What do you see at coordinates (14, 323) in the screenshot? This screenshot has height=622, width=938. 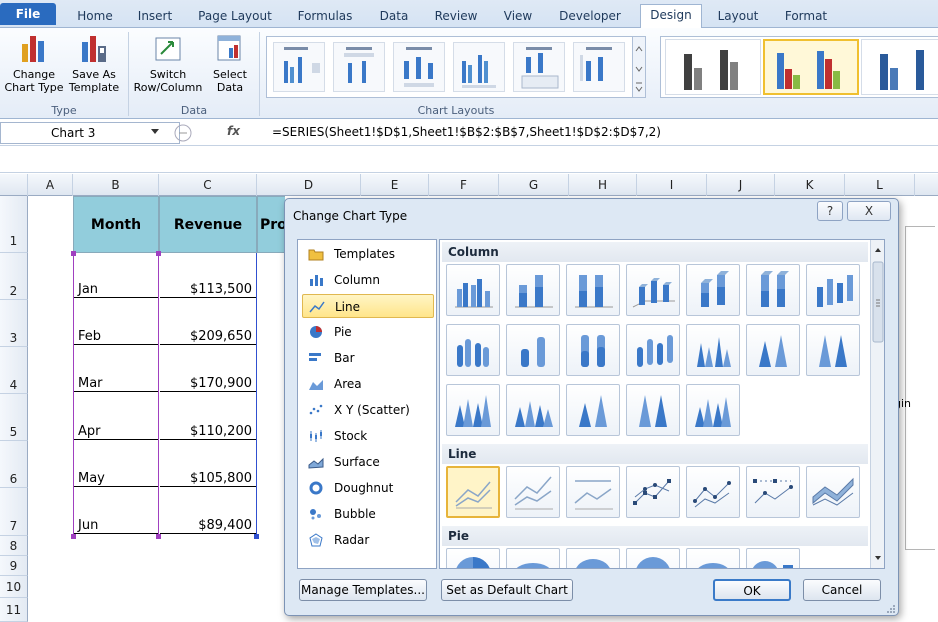 I see `row-header-3: 3` at bounding box center [14, 323].